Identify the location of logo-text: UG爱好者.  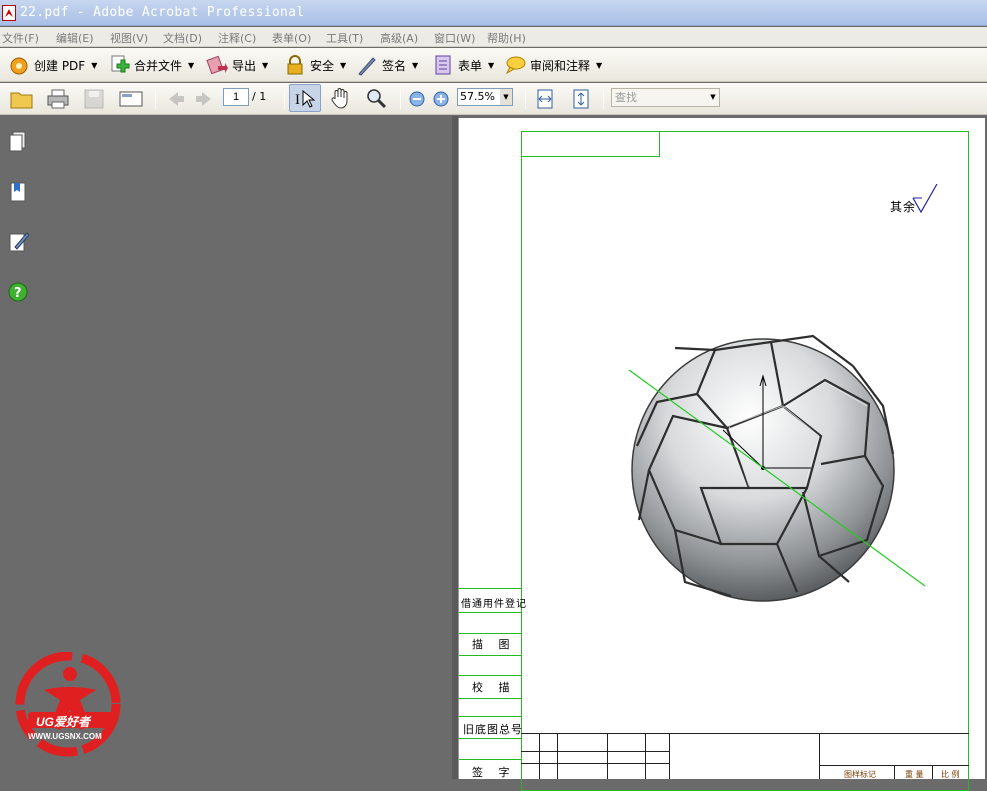
(63, 722).